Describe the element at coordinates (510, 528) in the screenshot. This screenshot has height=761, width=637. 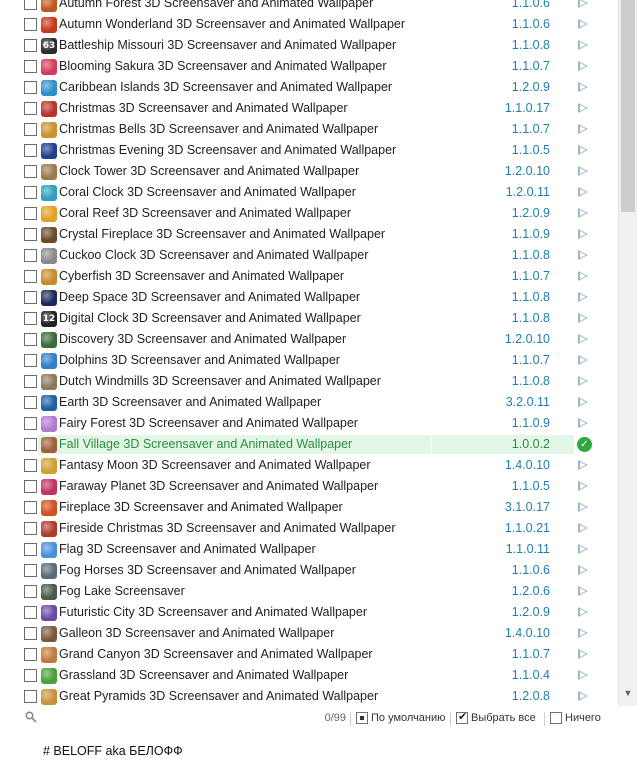
I see `item-version-link: 1.1.0.21` at that location.